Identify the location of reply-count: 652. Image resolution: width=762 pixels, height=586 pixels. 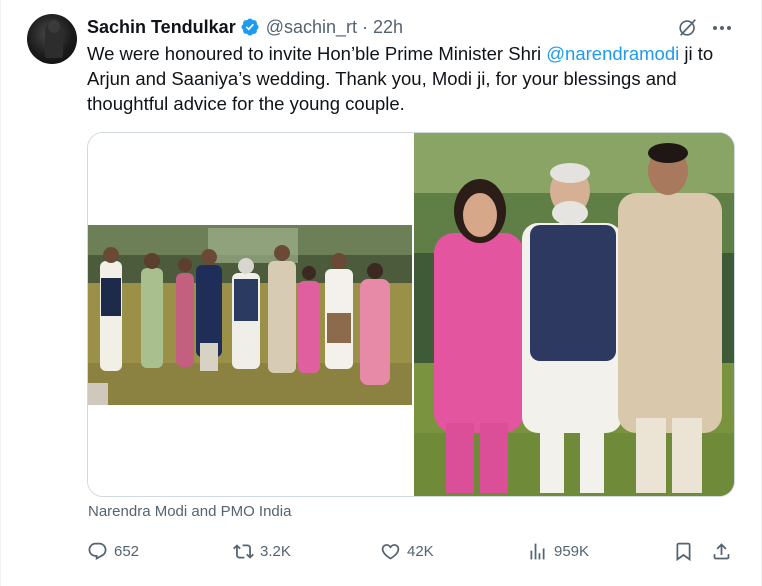
(127, 551).